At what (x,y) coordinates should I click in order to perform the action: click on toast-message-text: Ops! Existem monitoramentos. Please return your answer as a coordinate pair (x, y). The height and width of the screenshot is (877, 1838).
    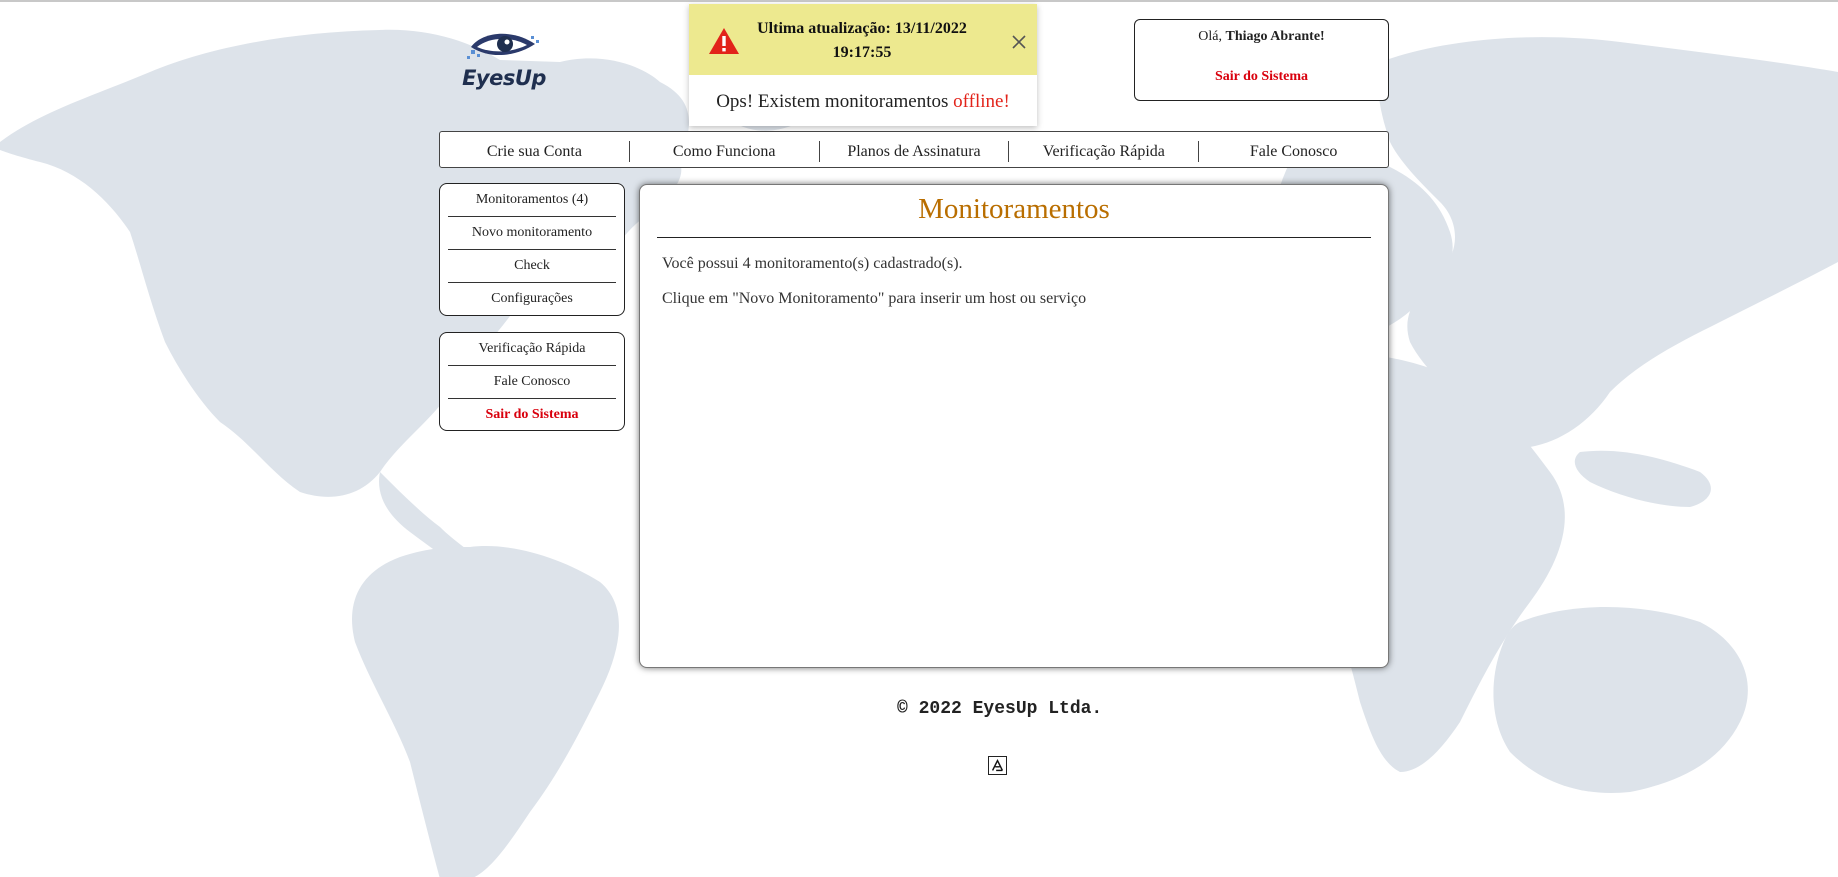
    Looking at the image, I should click on (835, 101).